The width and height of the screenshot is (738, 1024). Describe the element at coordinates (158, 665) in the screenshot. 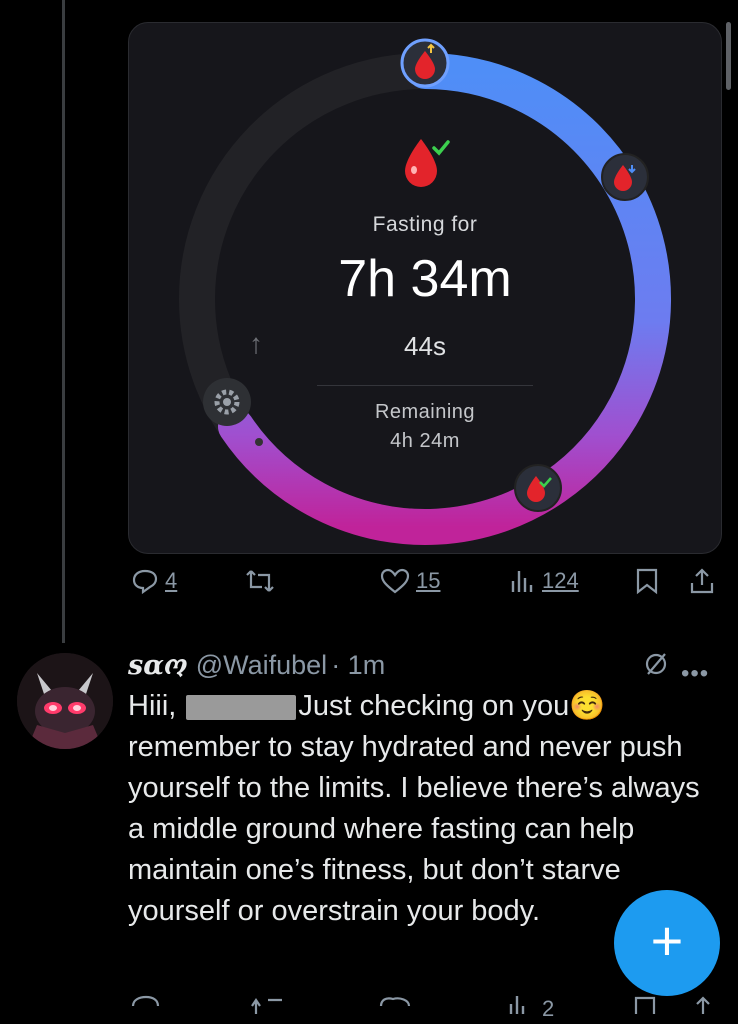

I see `display-name: sαო` at that location.